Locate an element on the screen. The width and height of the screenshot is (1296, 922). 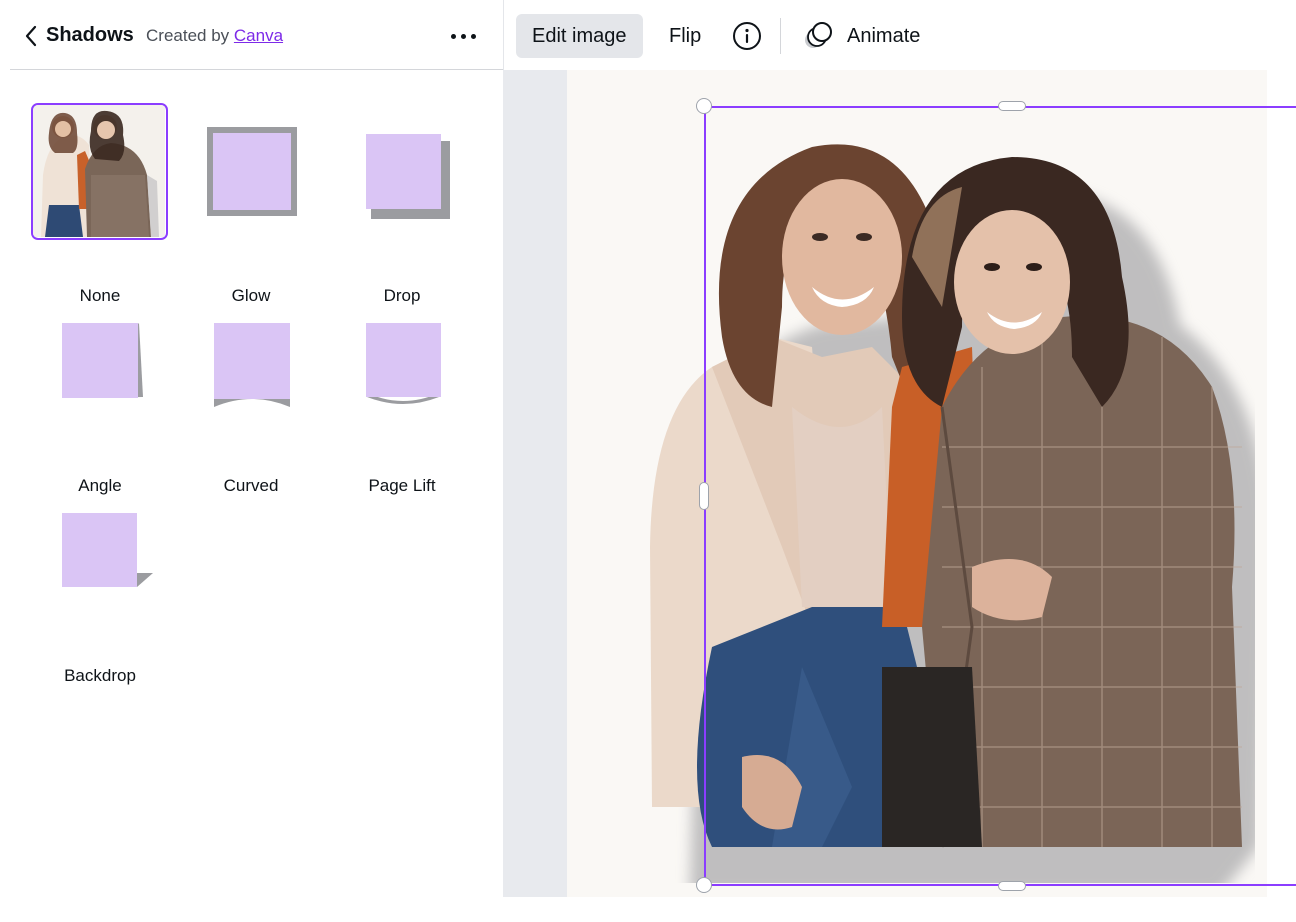
effect-angle: Angle is located at coordinates (75, 394).